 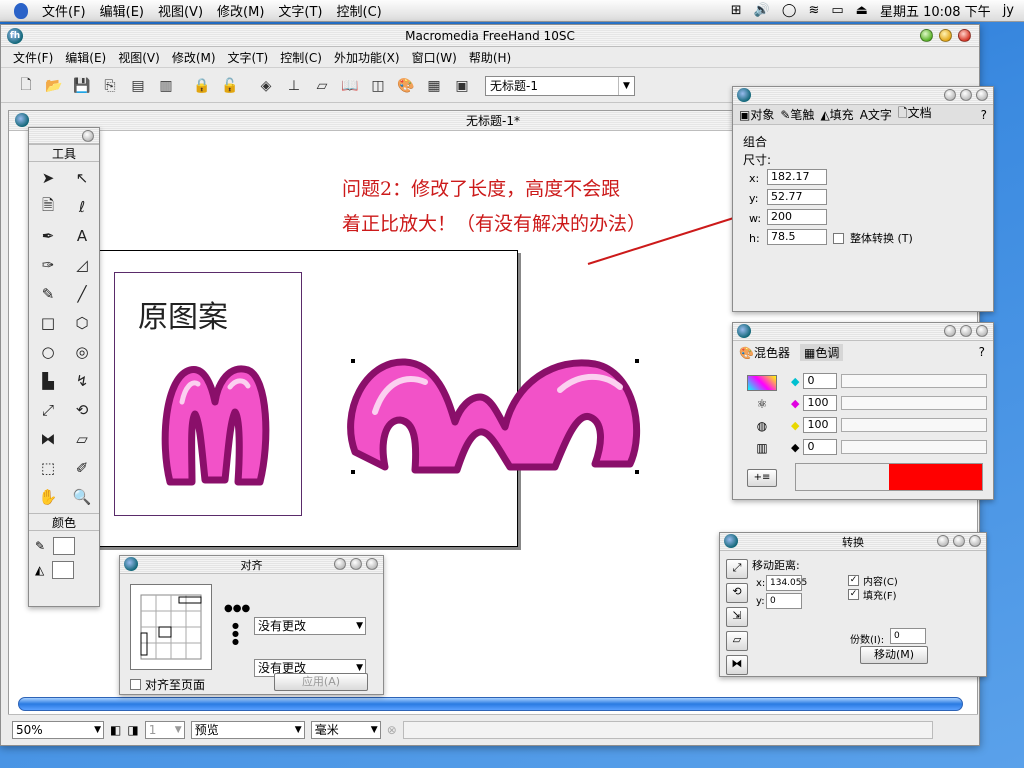 I want to click on reflect-tool-icon: ⧓, so click(x=48, y=439).